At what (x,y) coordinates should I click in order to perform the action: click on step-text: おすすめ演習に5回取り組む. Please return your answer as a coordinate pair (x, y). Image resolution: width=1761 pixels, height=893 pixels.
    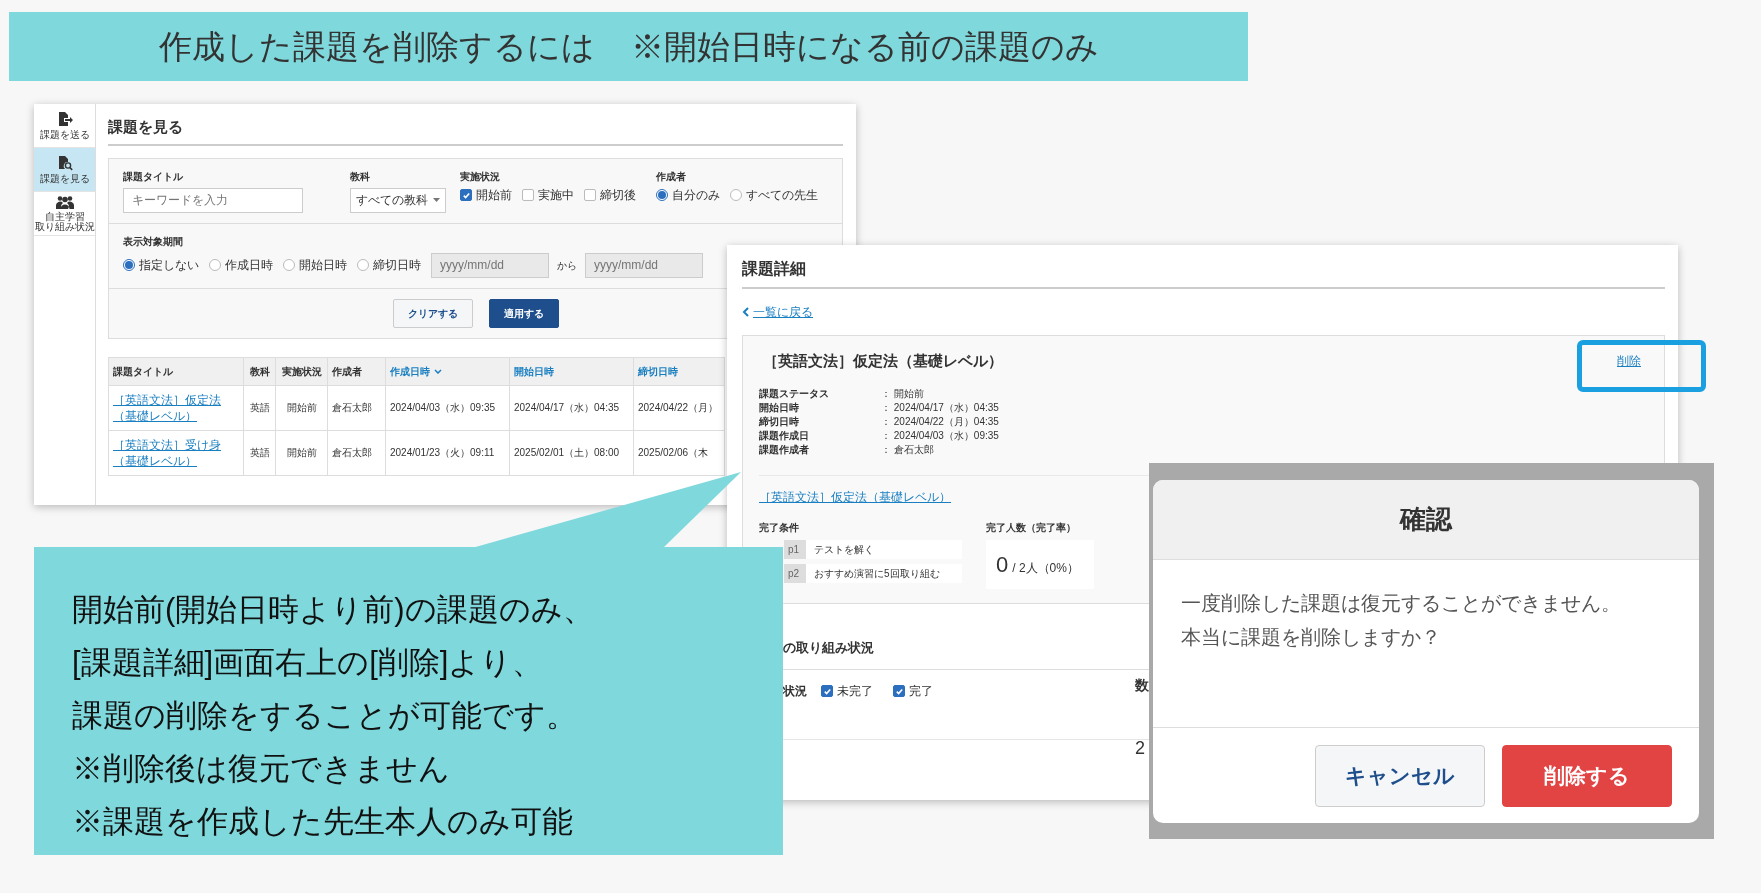
    Looking at the image, I should click on (877, 573).